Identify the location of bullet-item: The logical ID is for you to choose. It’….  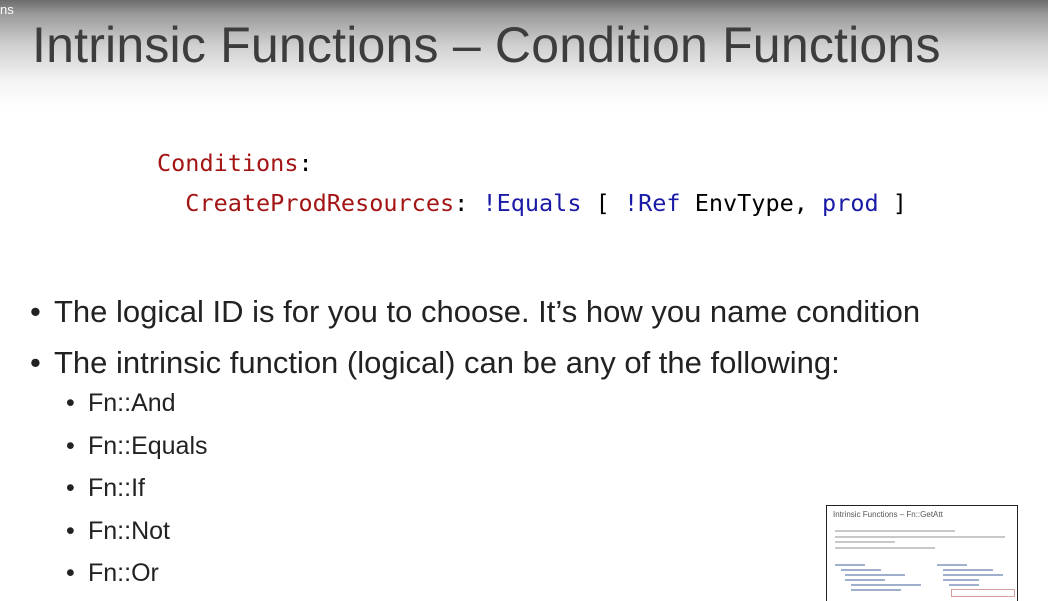
(475, 311).